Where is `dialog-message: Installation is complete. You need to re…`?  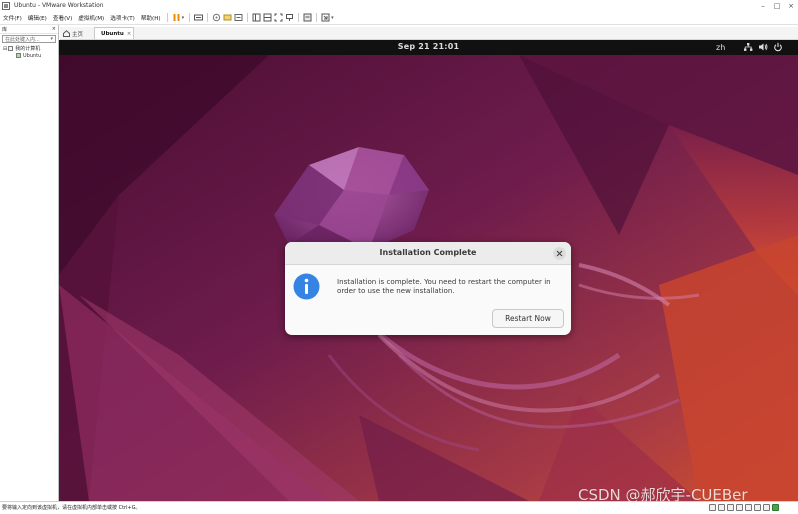 dialog-message: Installation is complete. You need to re… is located at coordinates (444, 286).